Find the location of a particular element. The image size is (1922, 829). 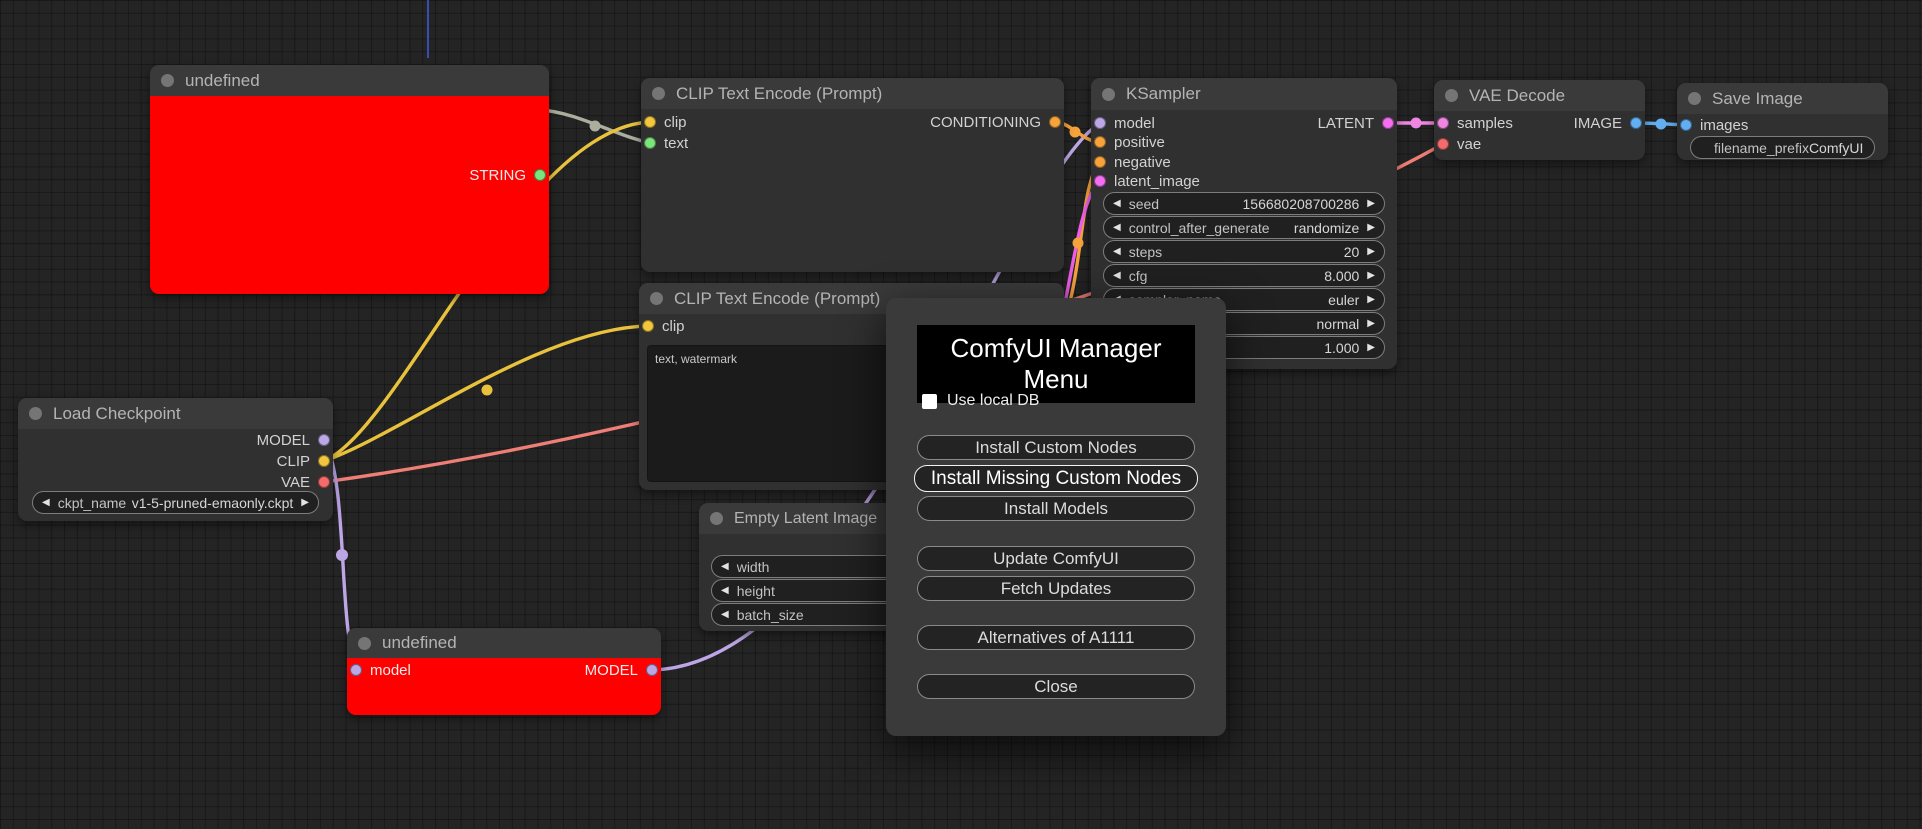

node-undefined-top: undefined STRING is located at coordinates (349, 179).